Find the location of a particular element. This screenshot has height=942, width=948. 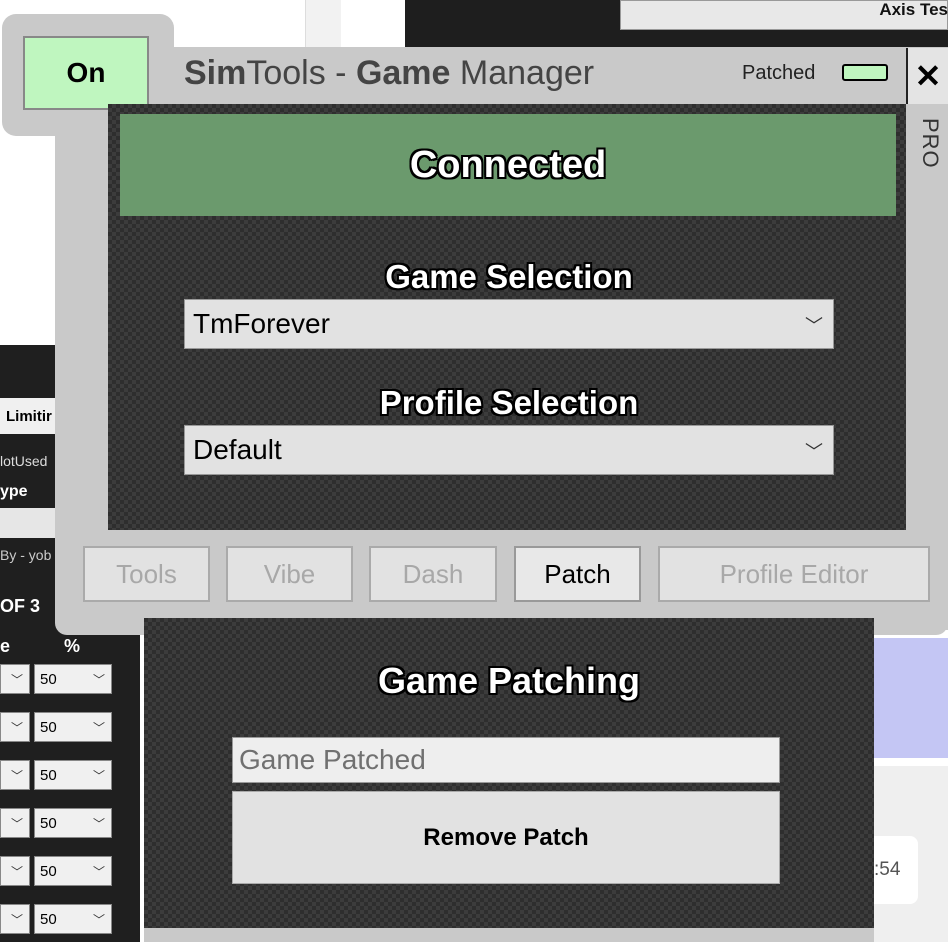

background-column-header: e is located at coordinates (5, 646).